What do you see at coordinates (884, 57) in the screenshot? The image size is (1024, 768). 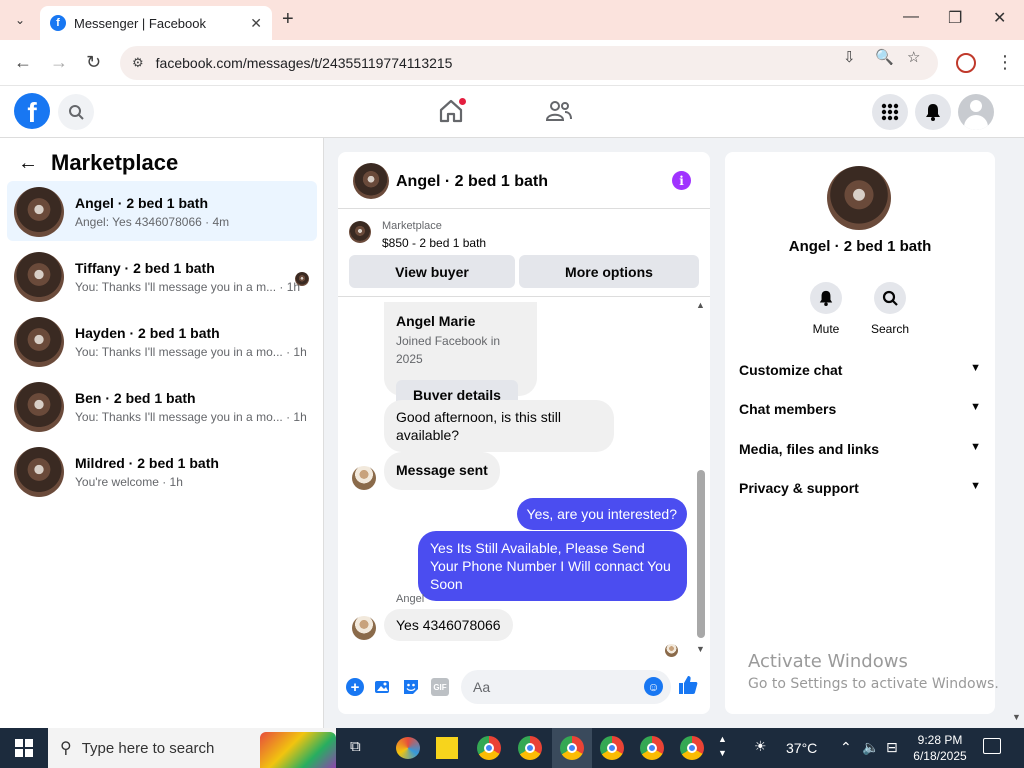 I see `zoom-icon: 🔍` at bounding box center [884, 57].